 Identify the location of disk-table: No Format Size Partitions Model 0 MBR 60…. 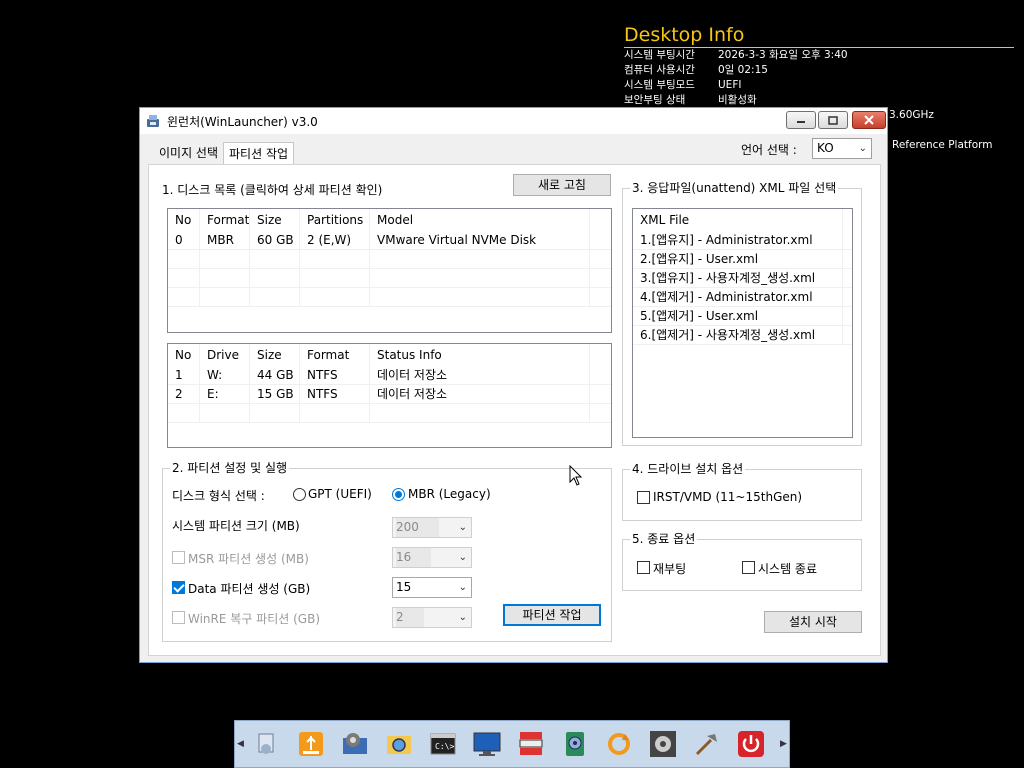
(389, 270).